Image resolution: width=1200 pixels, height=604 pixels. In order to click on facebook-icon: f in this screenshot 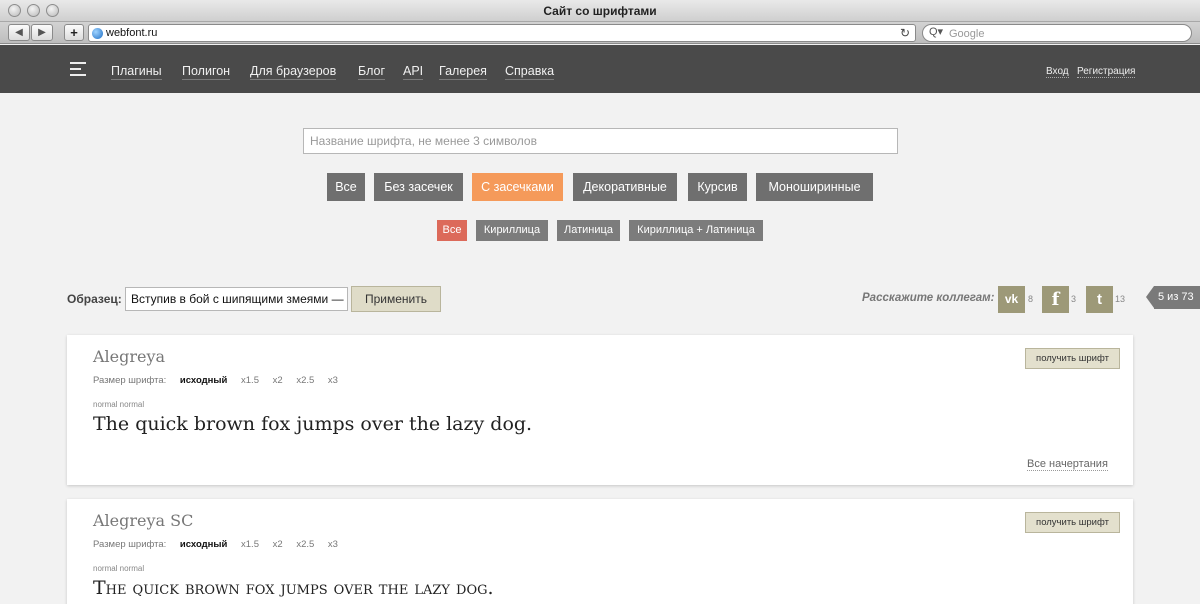, I will do `click(1055, 299)`.